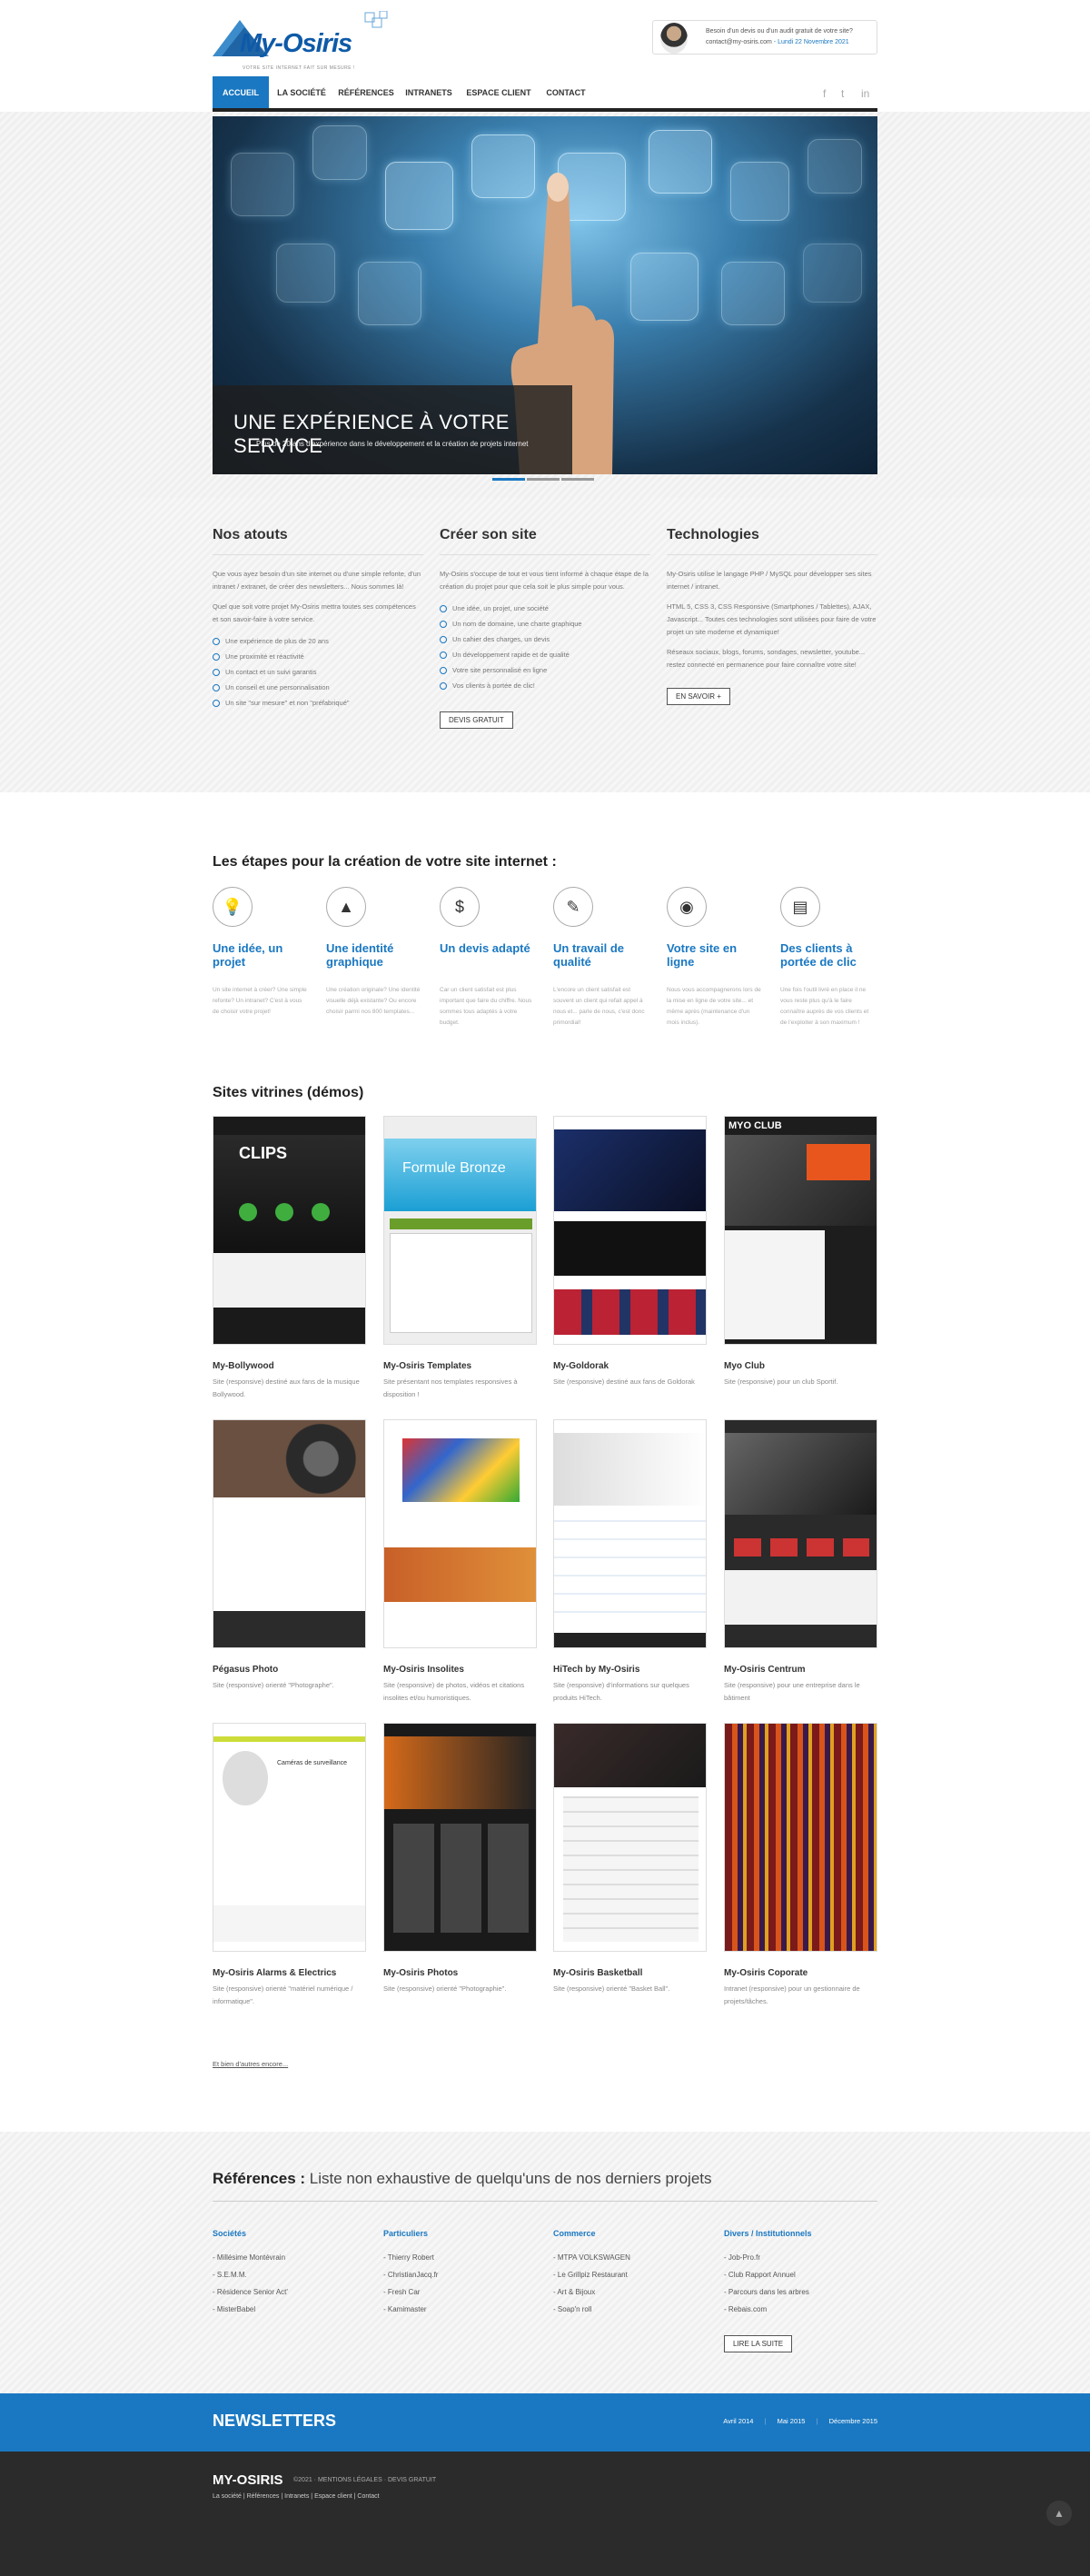 Image resolution: width=1090 pixels, height=2576 pixels. I want to click on en-savoir-button: EN SAVOIR +, so click(698, 697).